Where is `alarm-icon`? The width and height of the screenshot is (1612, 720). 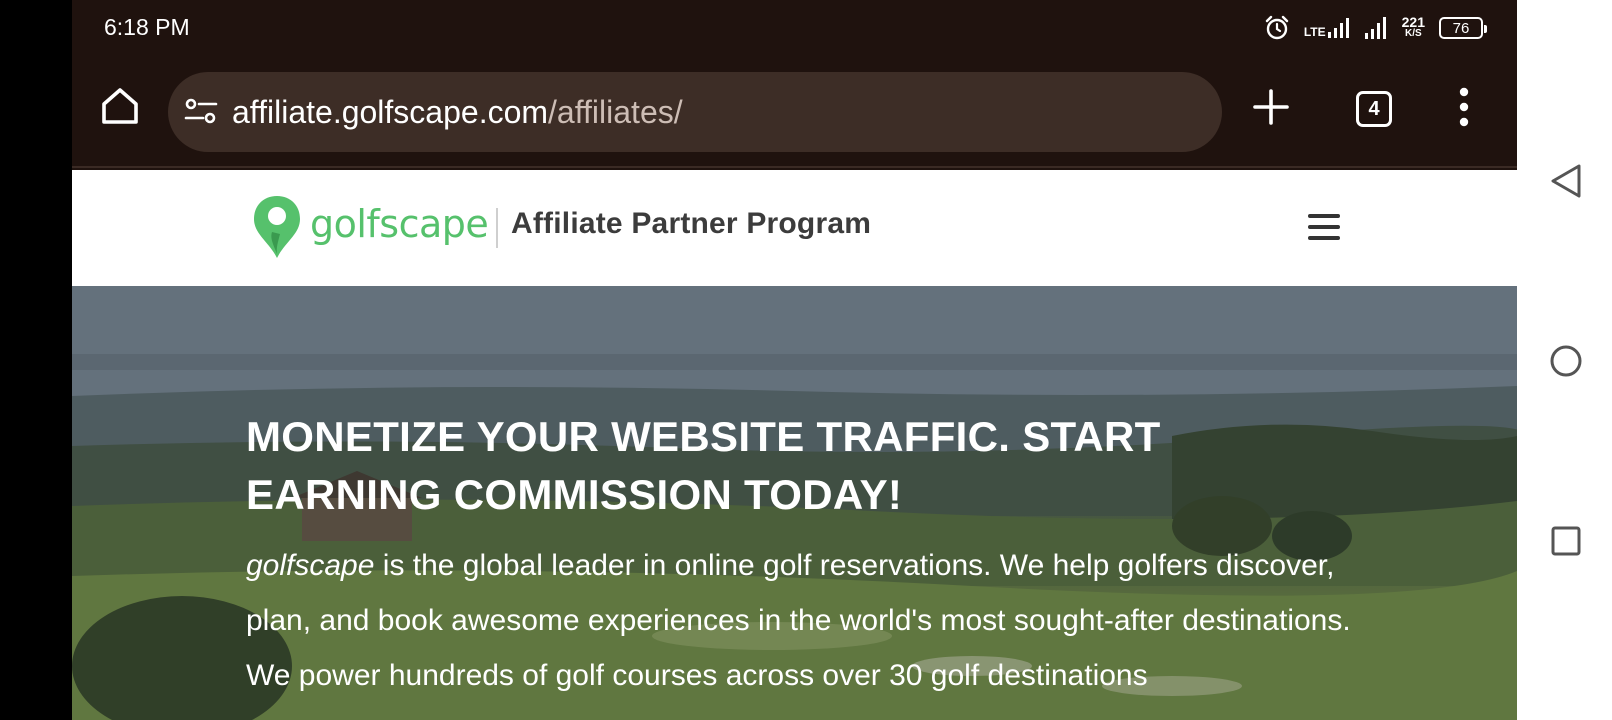
alarm-icon is located at coordinates (1277, 27).